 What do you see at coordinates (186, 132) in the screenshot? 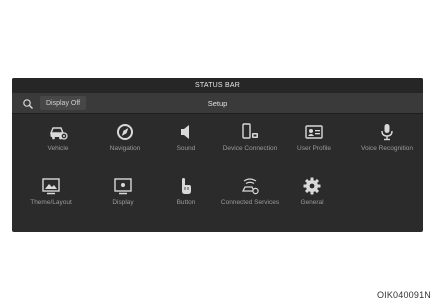
I see `speaker-icon` at bounding box center [186, 132].